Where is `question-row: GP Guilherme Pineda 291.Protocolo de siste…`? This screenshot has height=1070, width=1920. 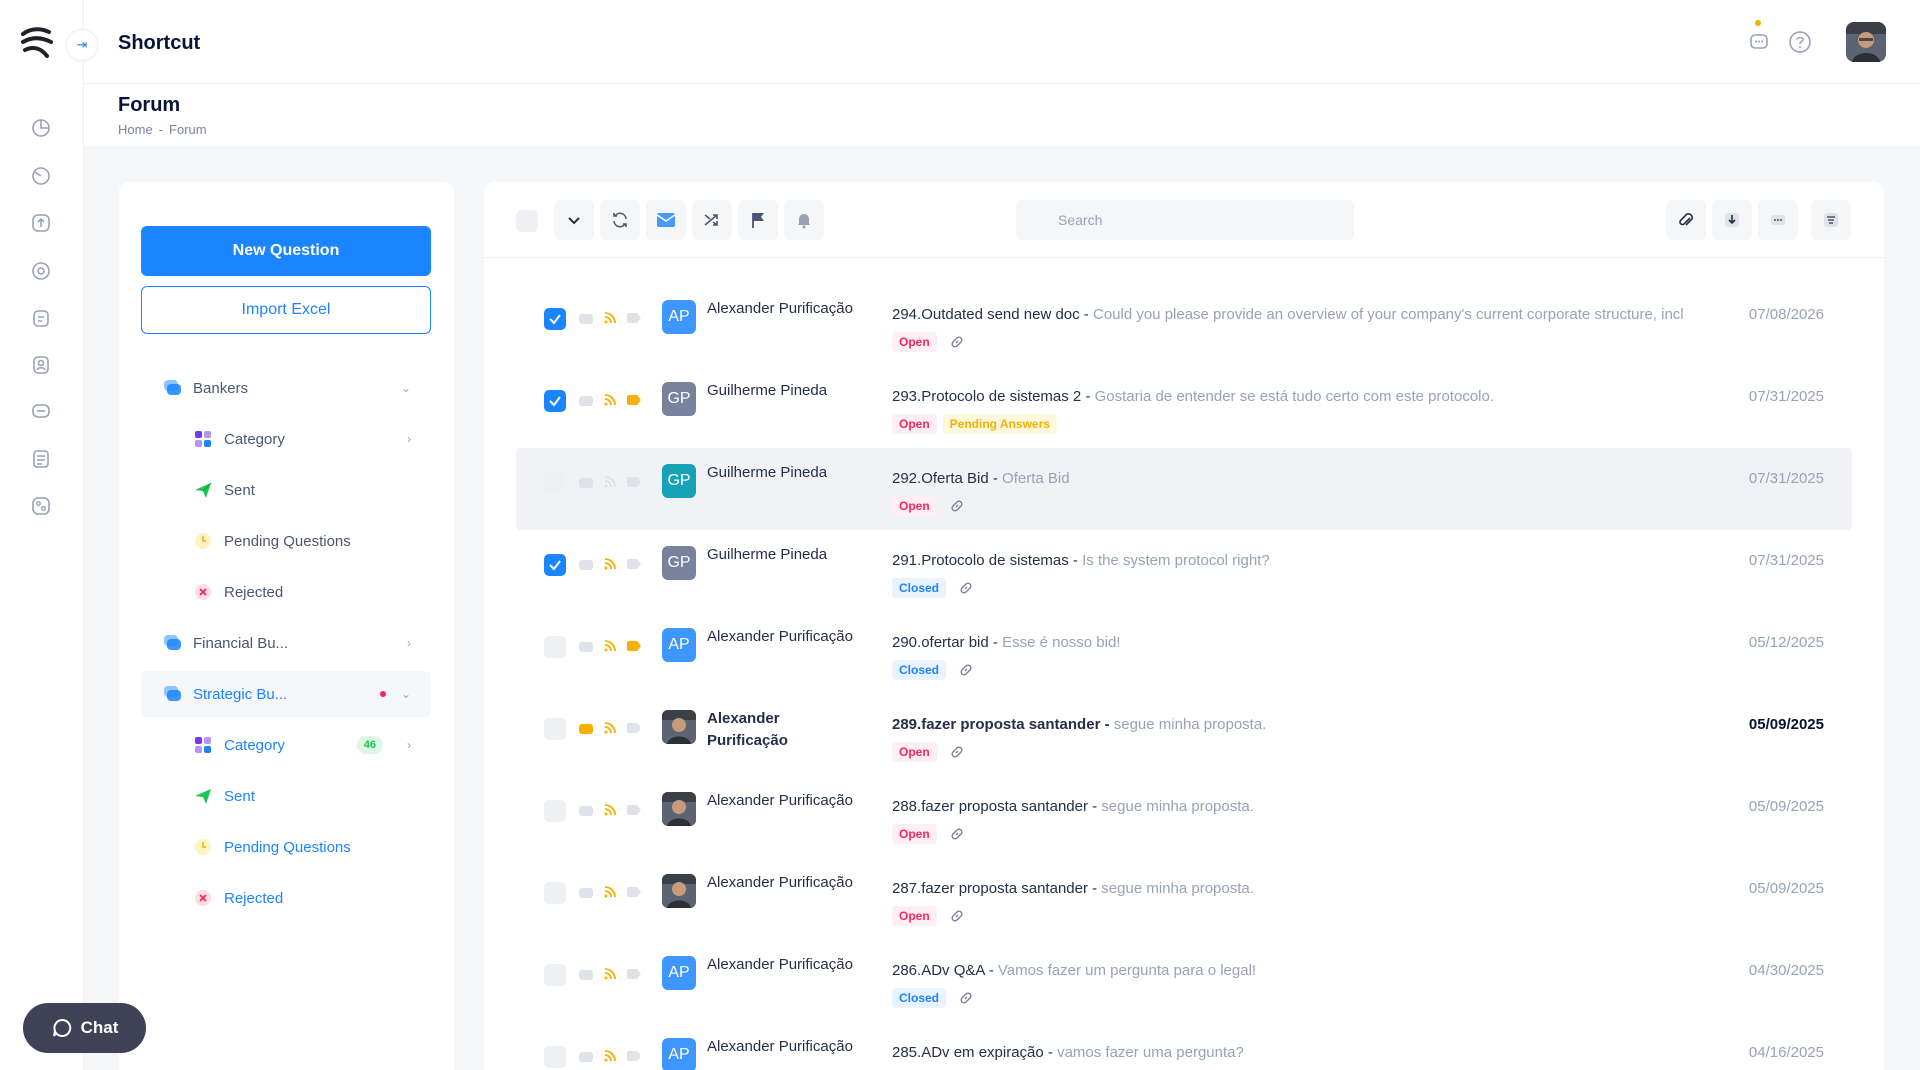
question-row: GP Guilherme Pineda 291.Protocolo de siste… is located at coordinates (1184, 571).